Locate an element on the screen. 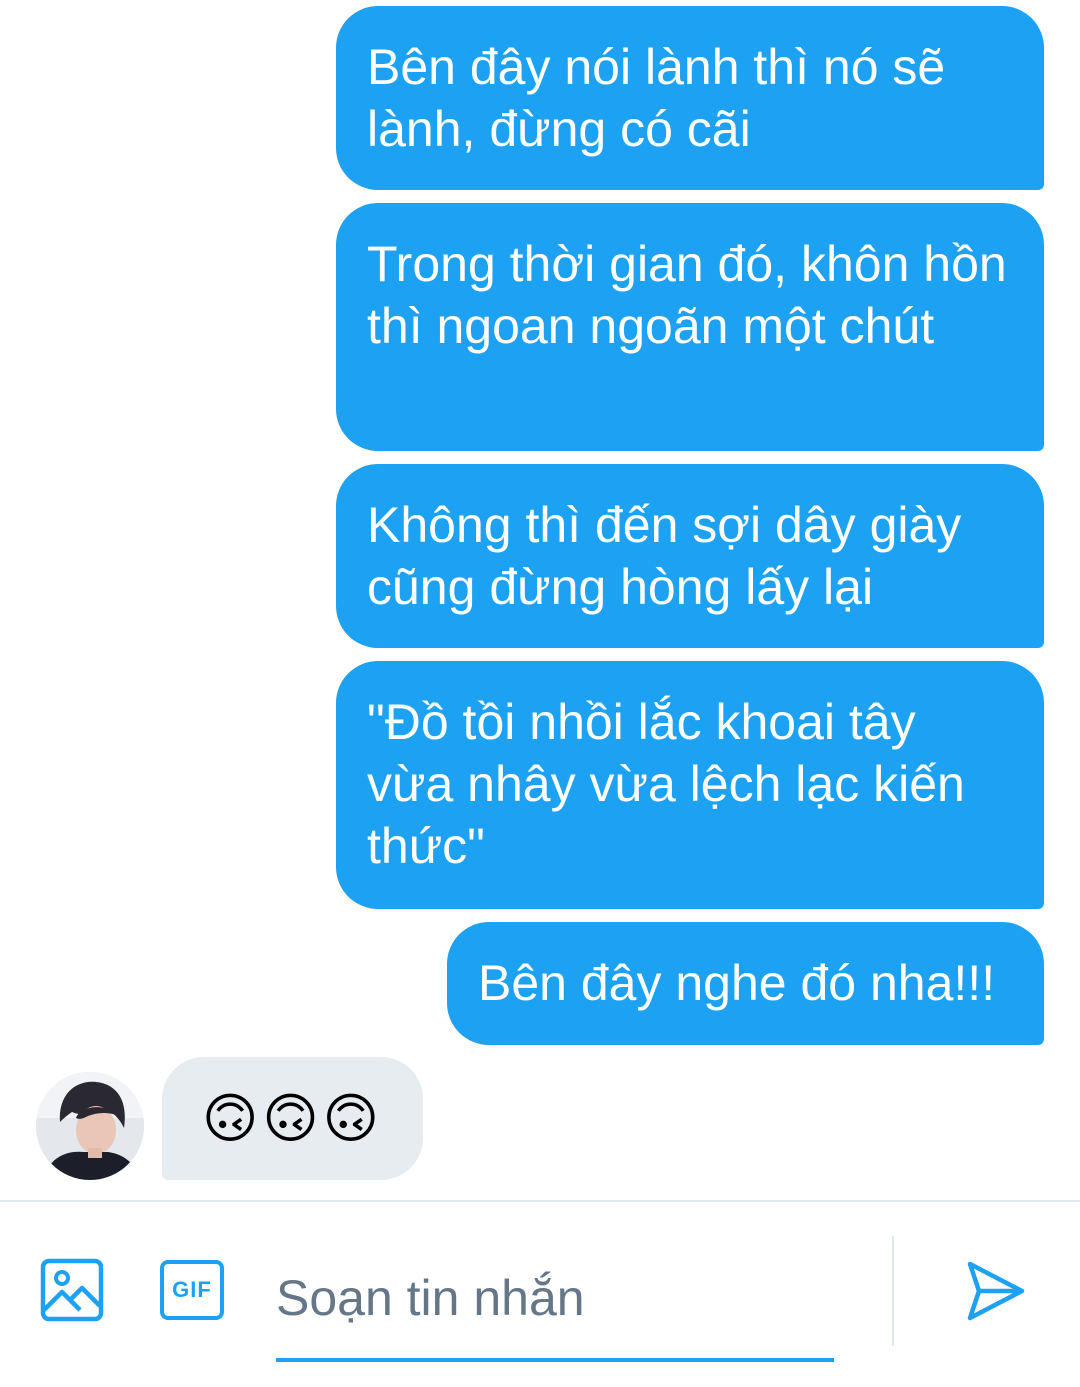 The image size is (1080, 1387). avatar is located at coordinates (90, 1126).